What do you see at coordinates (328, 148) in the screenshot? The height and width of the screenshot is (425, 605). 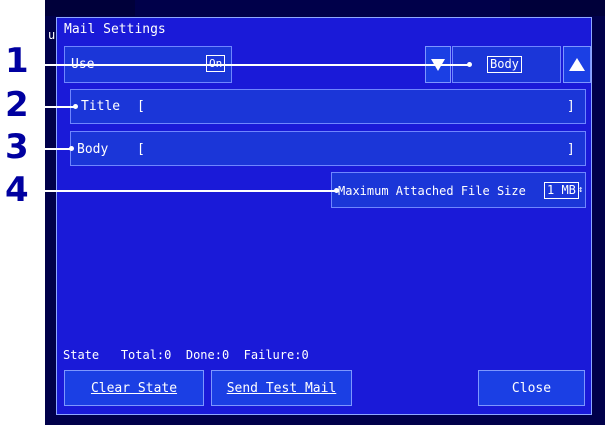 I see `mail-body-field: Body [ ]` at bounding box center [328, 148].